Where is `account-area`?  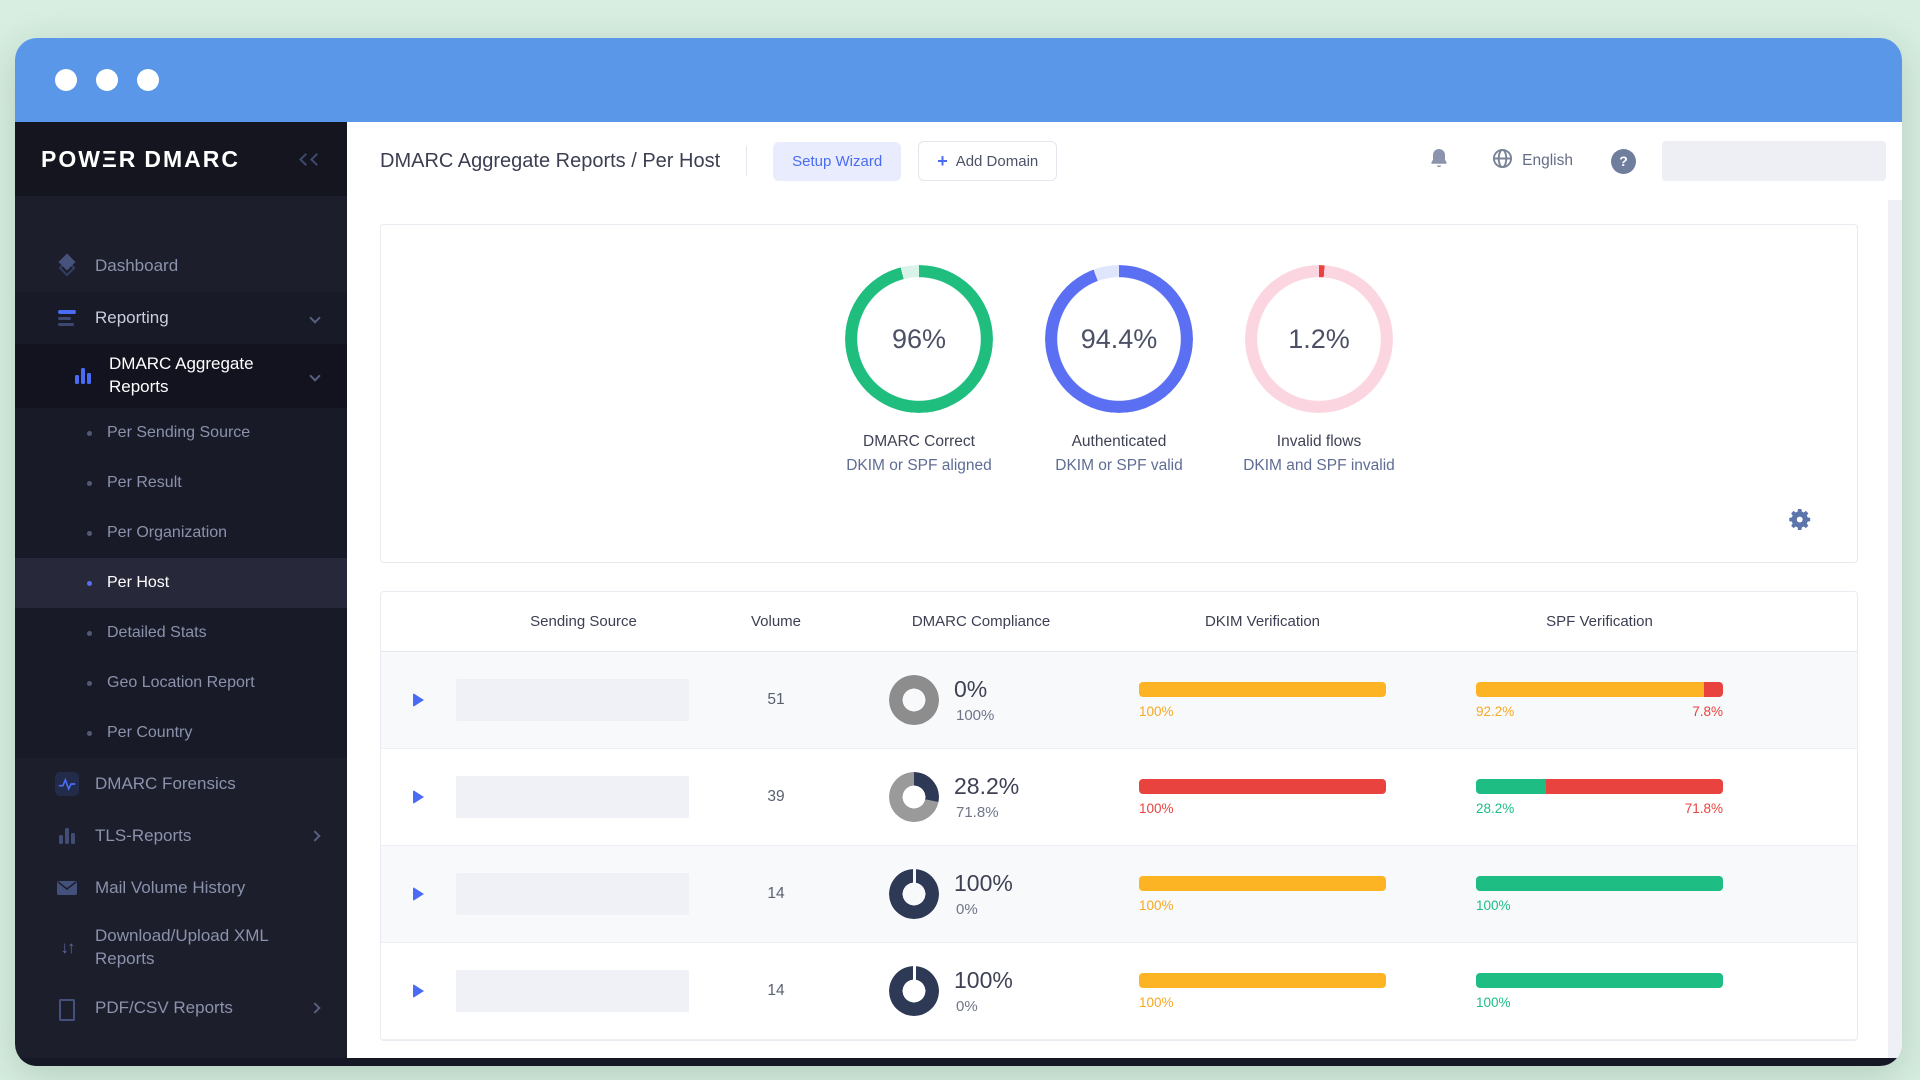
account-area is located at coordinates (1774, 161).